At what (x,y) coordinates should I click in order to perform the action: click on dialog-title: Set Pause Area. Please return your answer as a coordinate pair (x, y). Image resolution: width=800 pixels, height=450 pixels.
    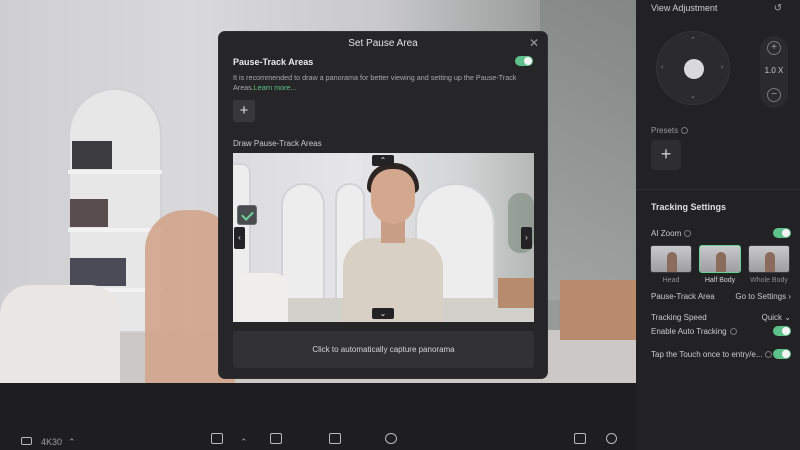
    Looking at the image, I should click on (383, 43).